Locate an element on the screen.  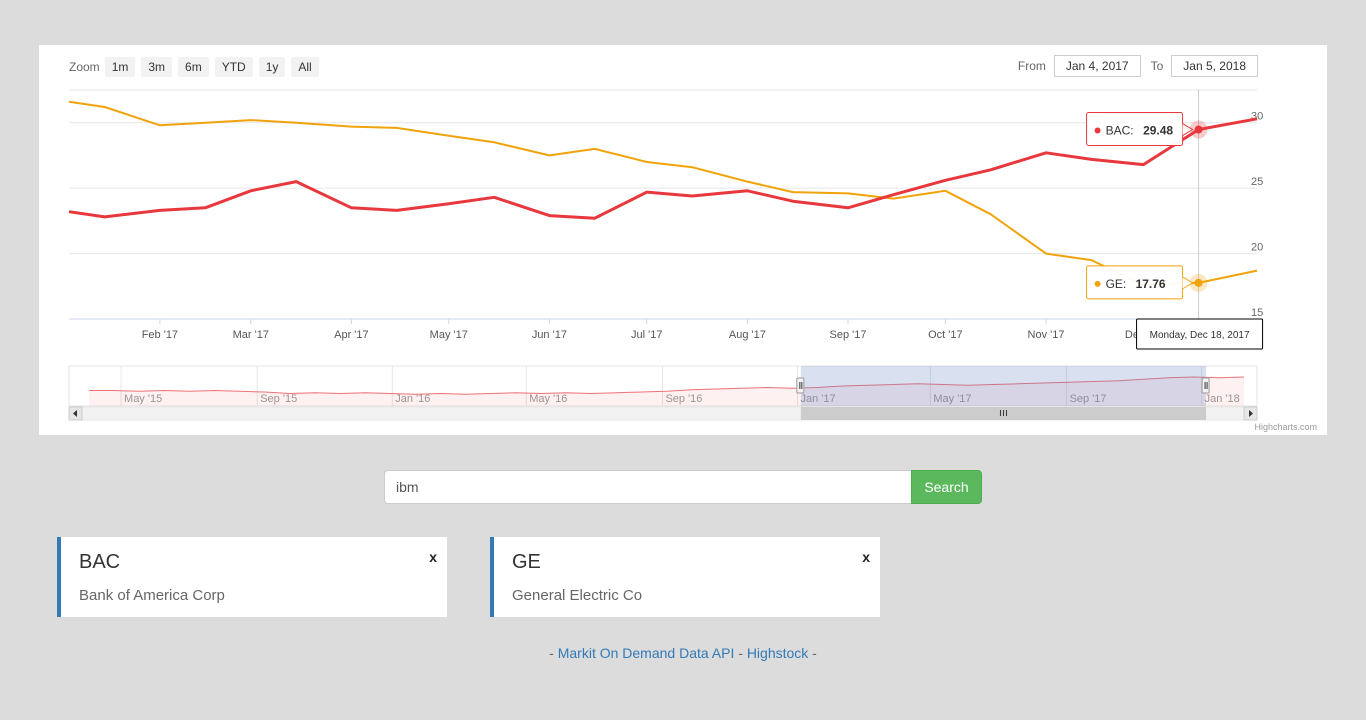
stock-symbol: GE is located at coordinates (526, 562).